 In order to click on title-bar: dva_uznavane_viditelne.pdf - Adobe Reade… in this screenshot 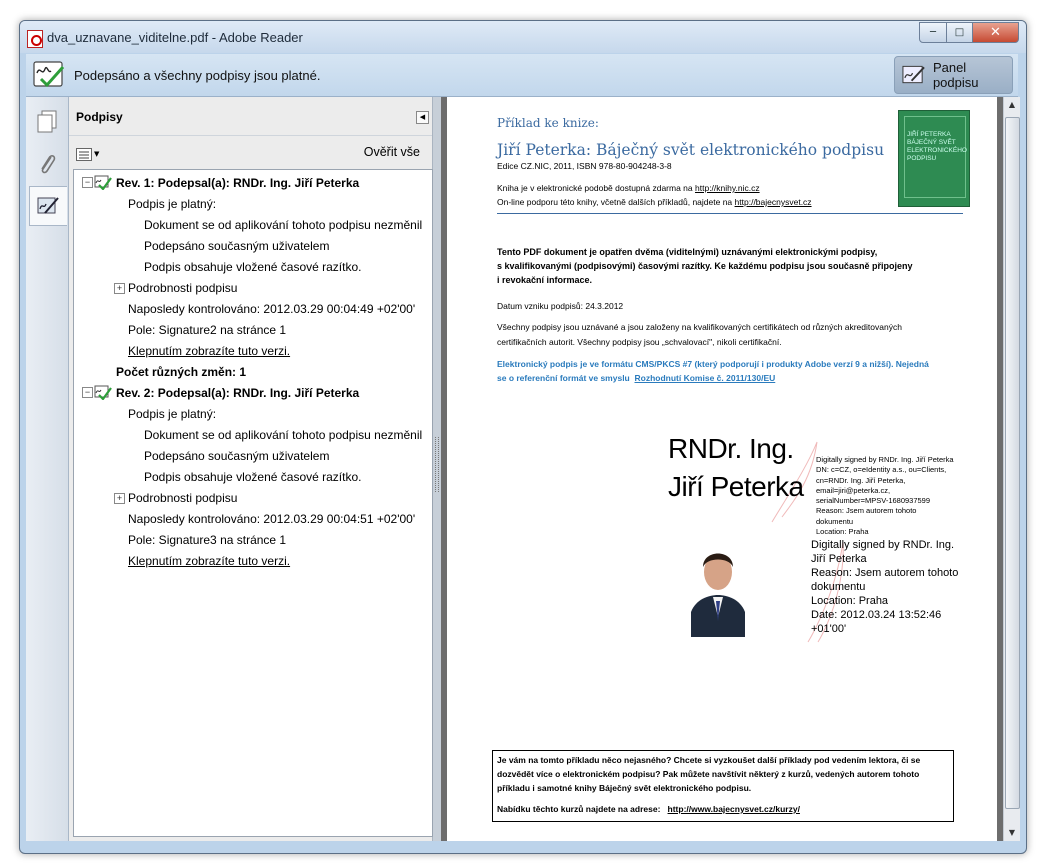, I will do `click(523, 37)`.